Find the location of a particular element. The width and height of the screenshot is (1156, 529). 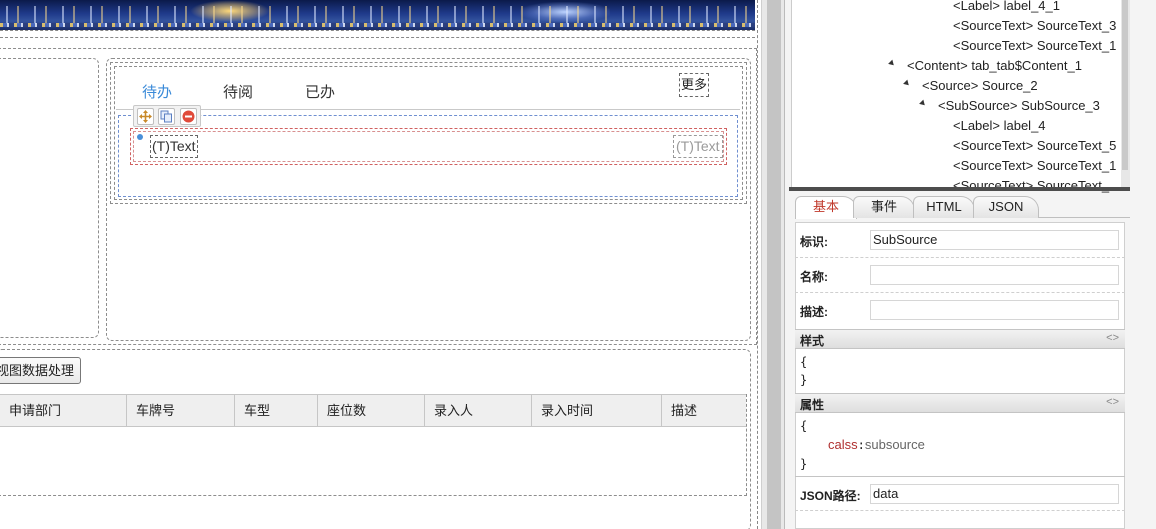

property-tabs: 基本 事件 HTML JSON is located at coordinates (962, 207).